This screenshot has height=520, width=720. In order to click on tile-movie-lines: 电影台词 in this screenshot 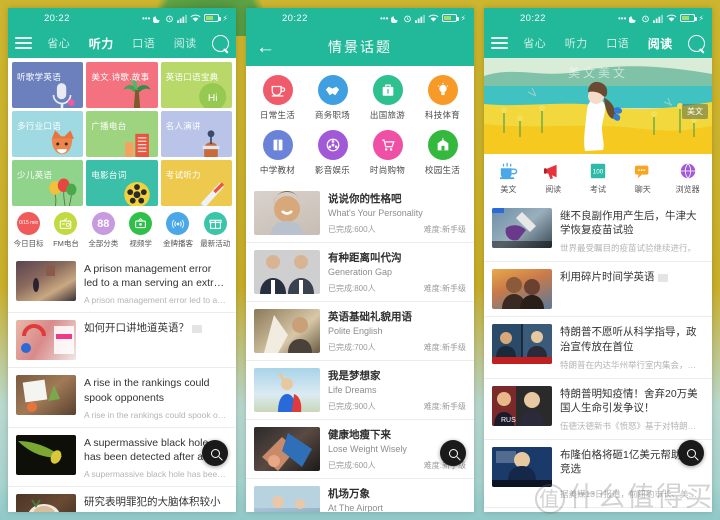, I will do `click(122, 183)`.